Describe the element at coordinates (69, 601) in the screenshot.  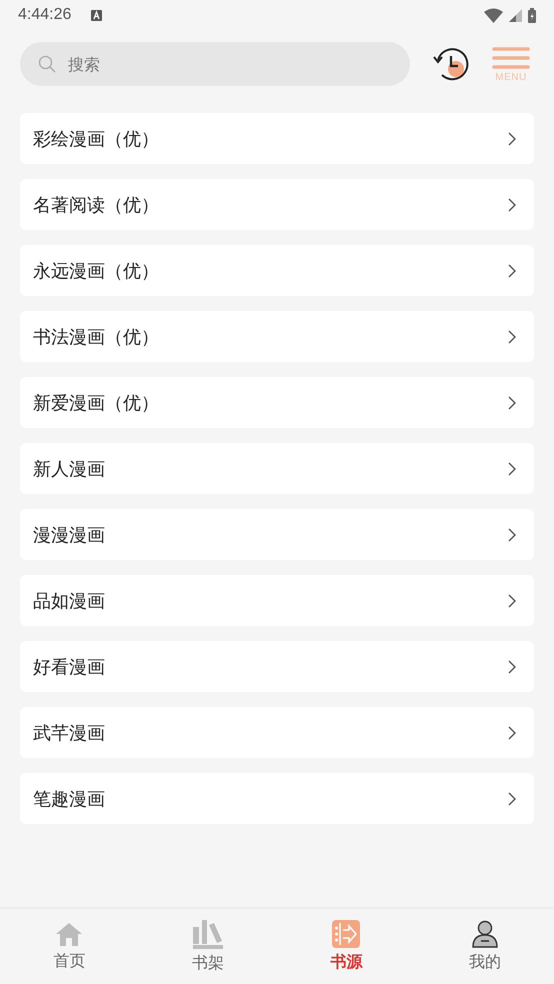
I see `source-name: 品如漫画` at that location.